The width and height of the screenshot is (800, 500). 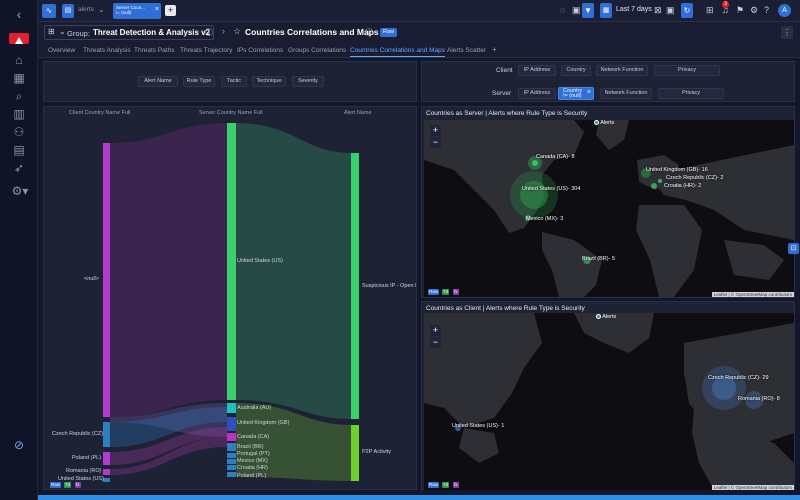 I want to click on server-network-function-button: Network Function, so click(x=626, y=93).